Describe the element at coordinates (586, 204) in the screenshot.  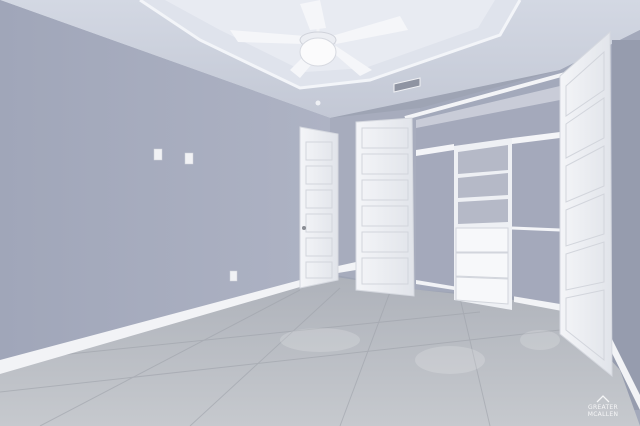
I see `closet-door-right` at that location.